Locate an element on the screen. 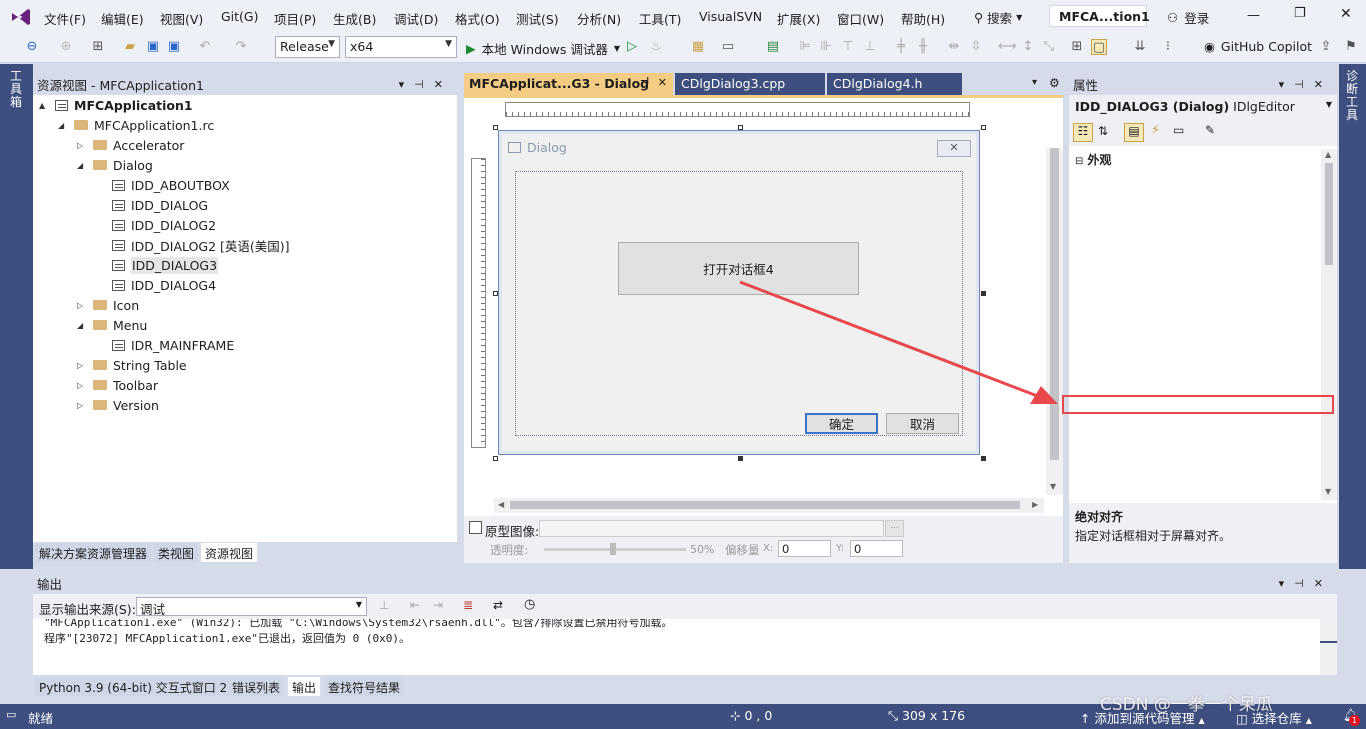  menu-help: 帮助(H) is located at coordinates (923, 18).